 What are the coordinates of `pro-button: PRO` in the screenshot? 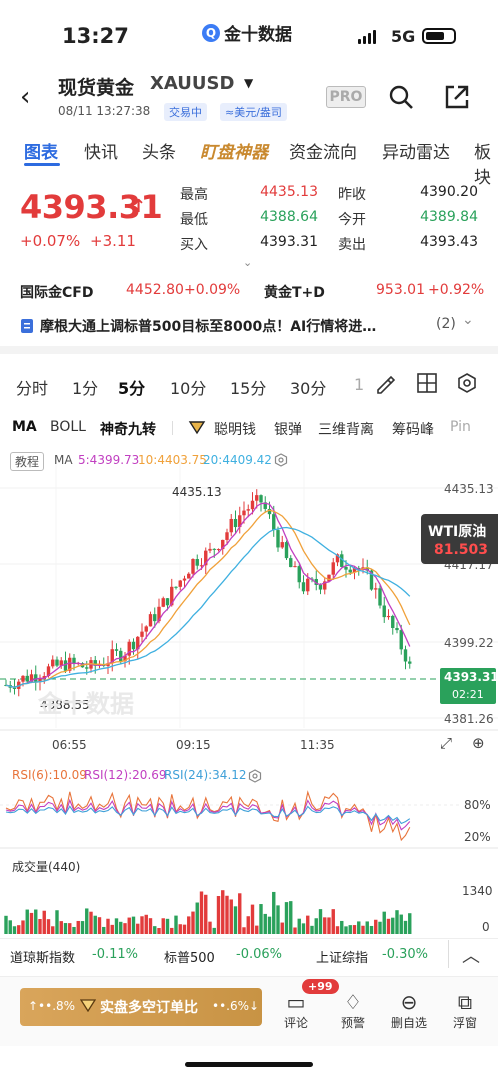 It's located at (346, 97).